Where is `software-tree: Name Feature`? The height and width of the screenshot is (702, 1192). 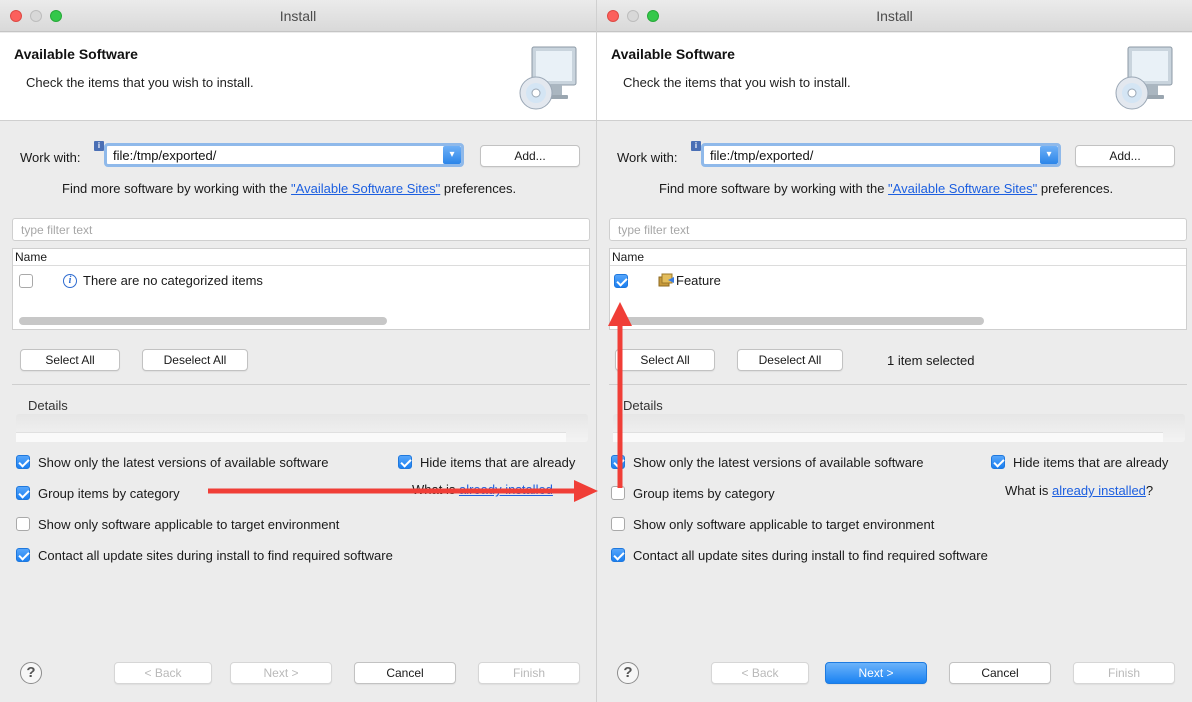 software-tree: Name Feature is located at coordinates (898, 289).